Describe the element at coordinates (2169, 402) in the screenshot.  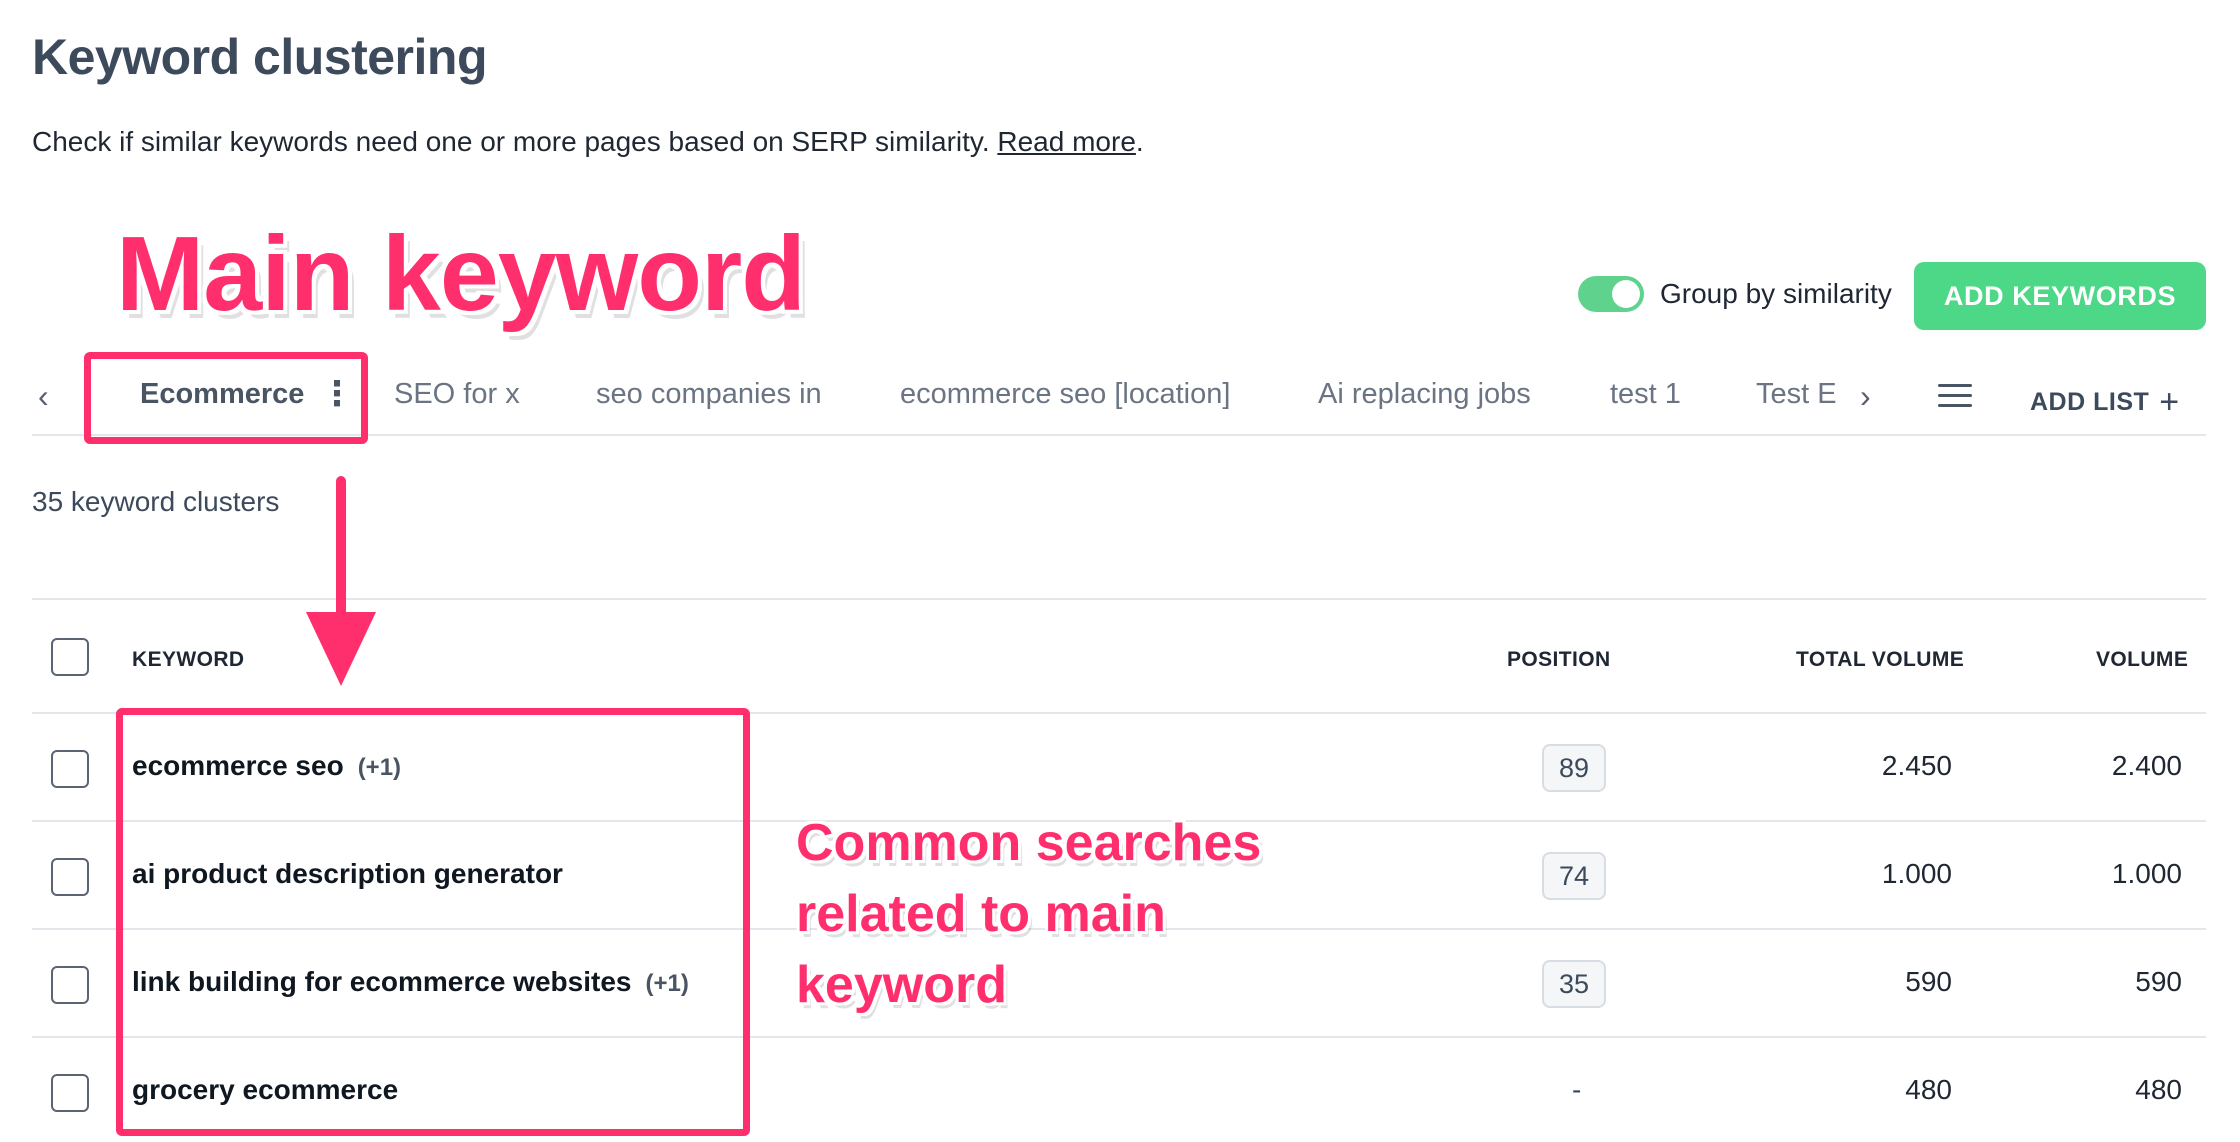
I see `plus-icon: +` at that location.